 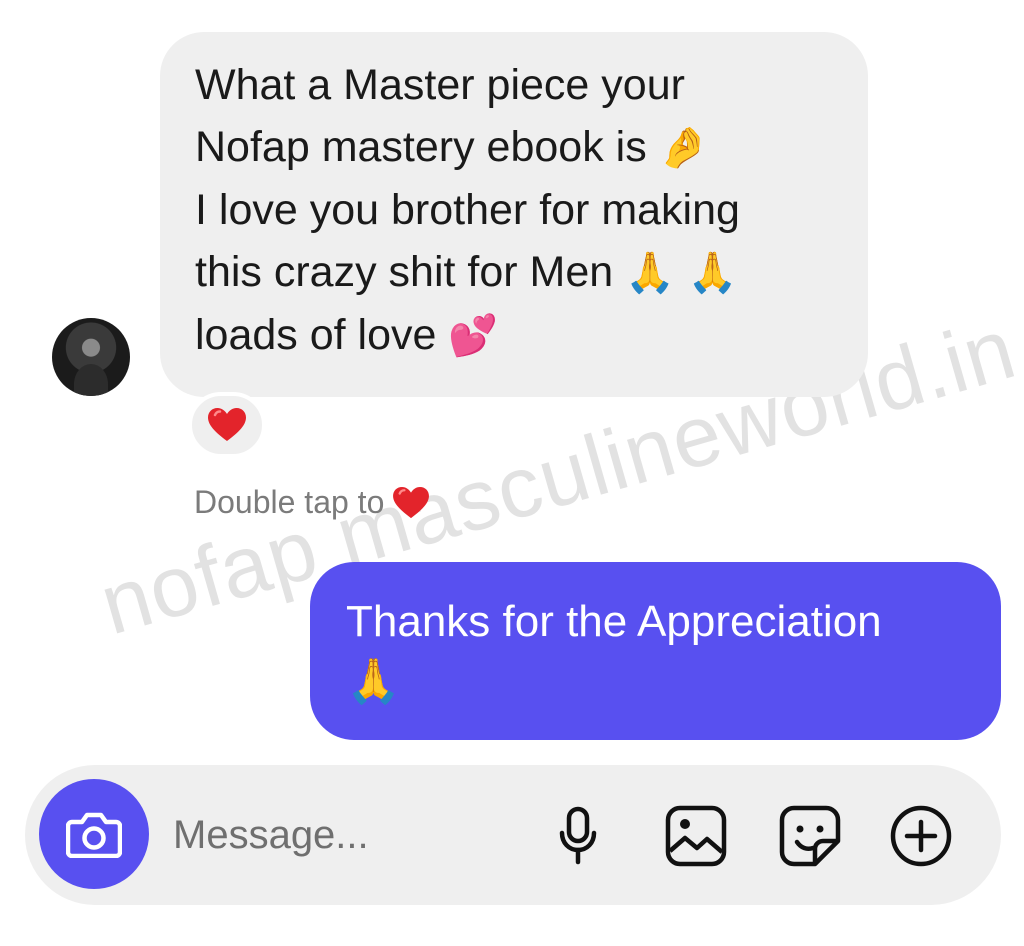 I want to click on folded-hands-emoji: 🙏, so click(x=373, y=681).